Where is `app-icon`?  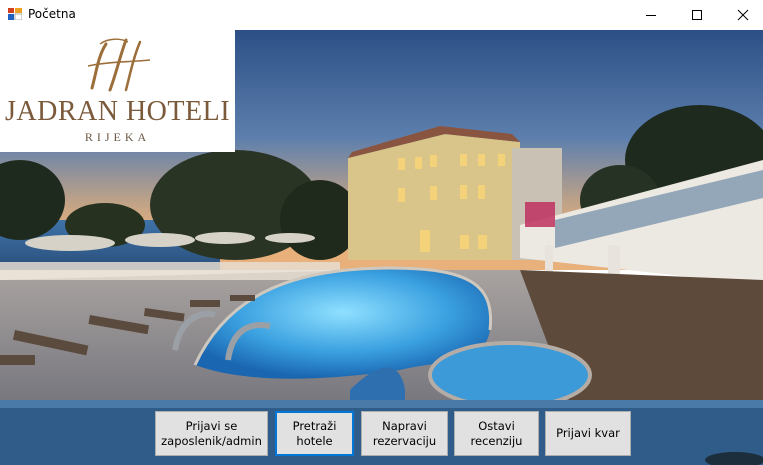 app-icon is located at coordinates (15, 14).